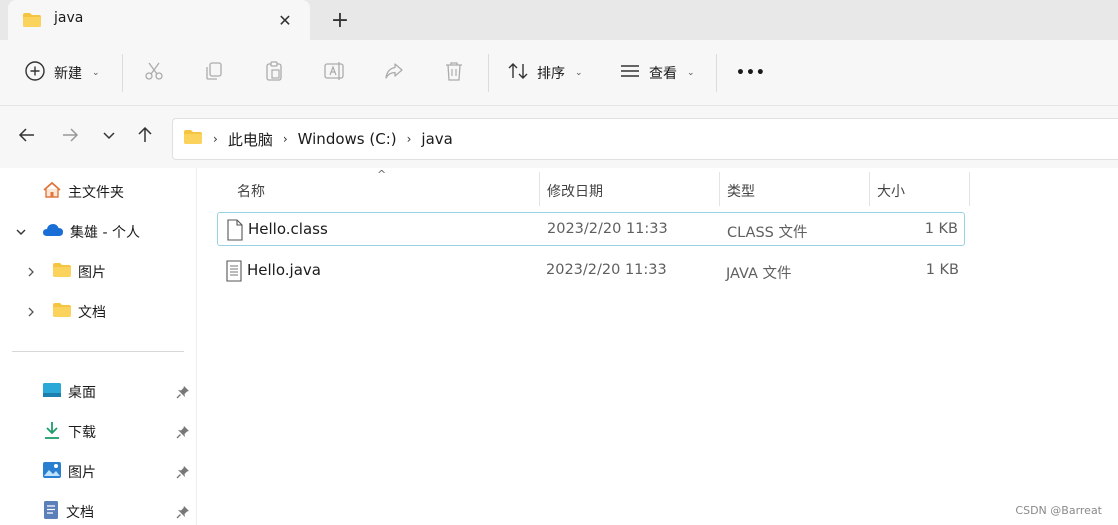 The height and width of the screenshot is (525, 1118). Describe the element at coordinates (105, 233) in the screenshot. I see `sidebar-item-label: 集雄 - 个人` at that location.